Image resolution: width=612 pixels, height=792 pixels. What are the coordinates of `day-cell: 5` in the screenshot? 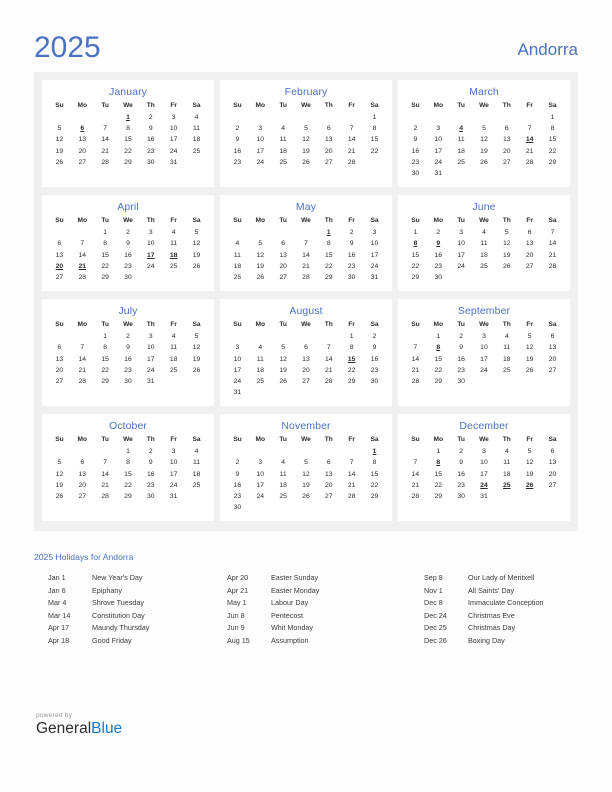 It's located at (196, 233).